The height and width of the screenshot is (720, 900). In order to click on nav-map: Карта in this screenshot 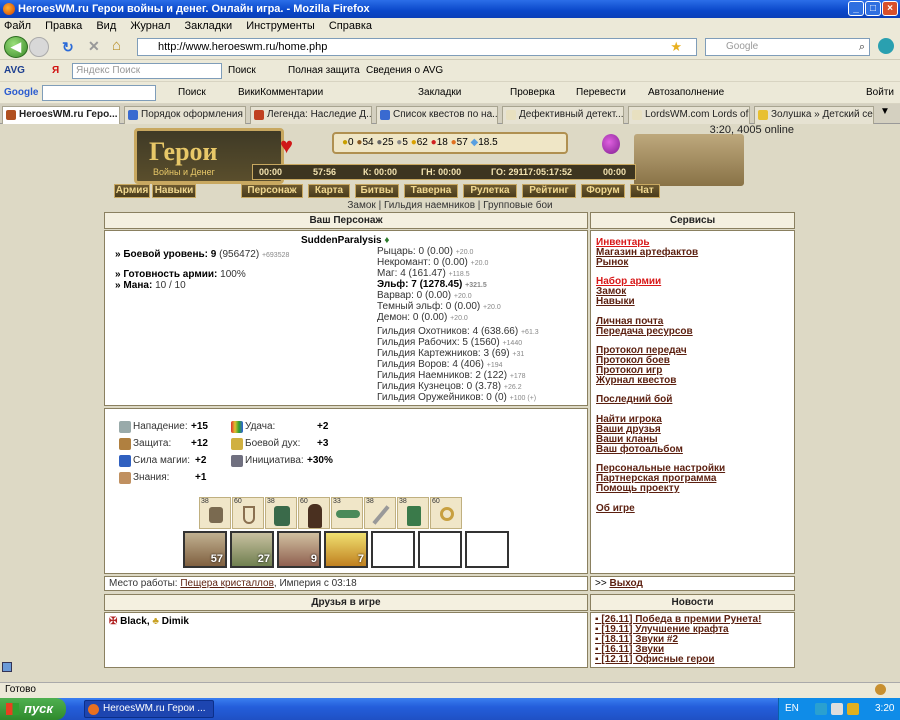, I will do `click(329, 191)`.